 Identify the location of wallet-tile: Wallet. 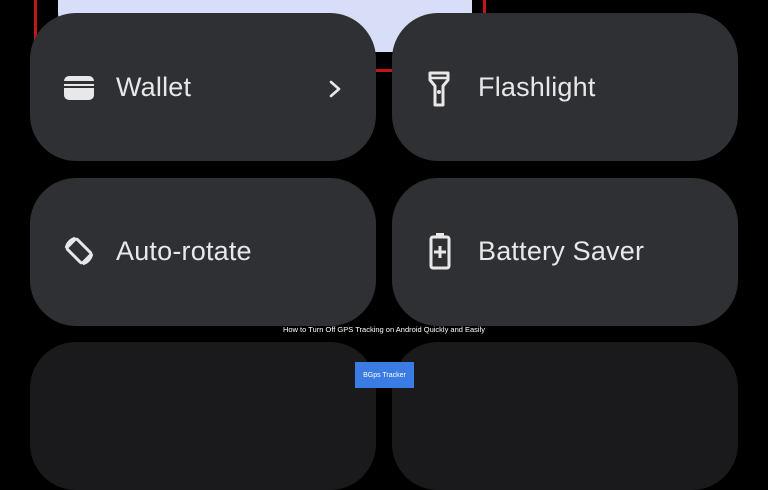
(203, 87).